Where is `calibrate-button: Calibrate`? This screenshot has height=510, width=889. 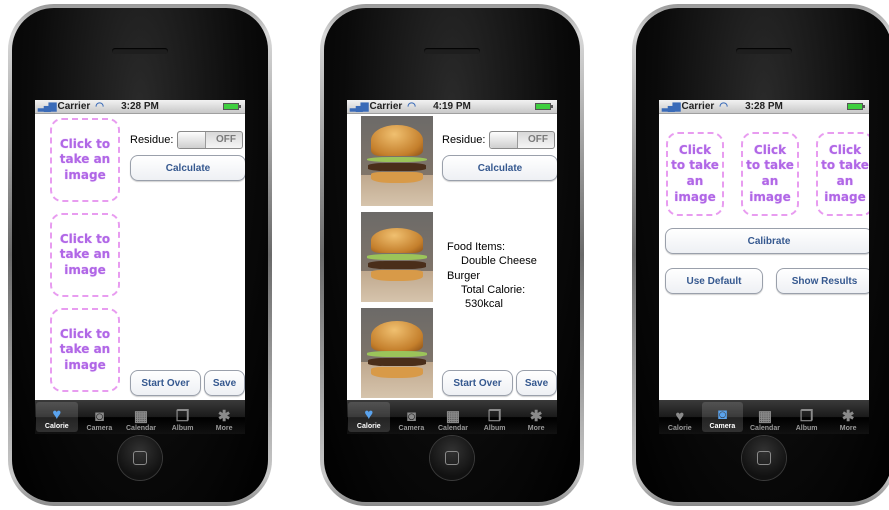
calibrate-button: Calibrate is located at coordinates (767, 241).